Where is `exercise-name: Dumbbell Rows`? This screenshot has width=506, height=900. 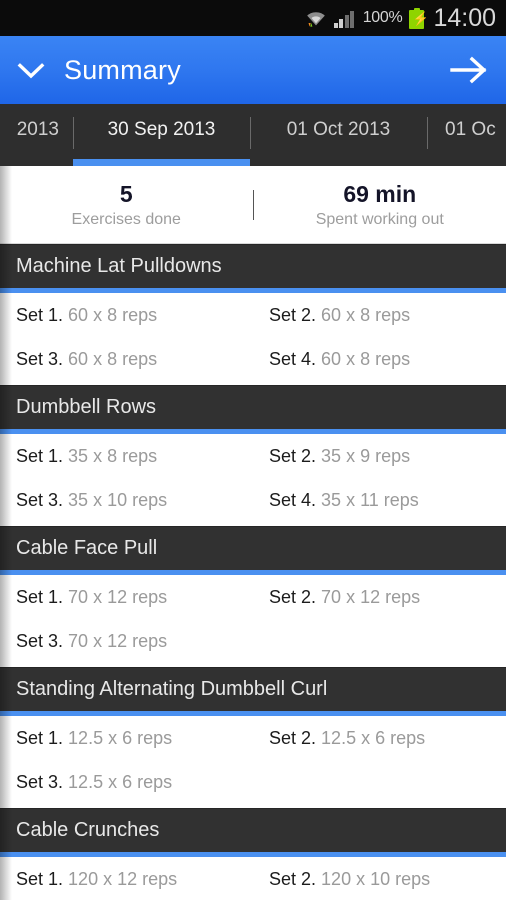 exercise-name: Dumbbell Rows is located at coordinates (86, 407).